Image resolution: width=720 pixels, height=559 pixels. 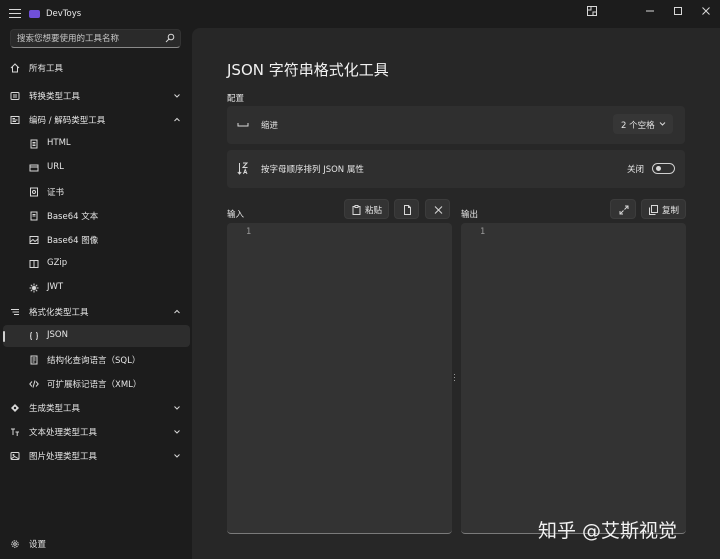 I want to click on sidebar-group-label: 文本处理类型工具, so click(x=63, y=433).